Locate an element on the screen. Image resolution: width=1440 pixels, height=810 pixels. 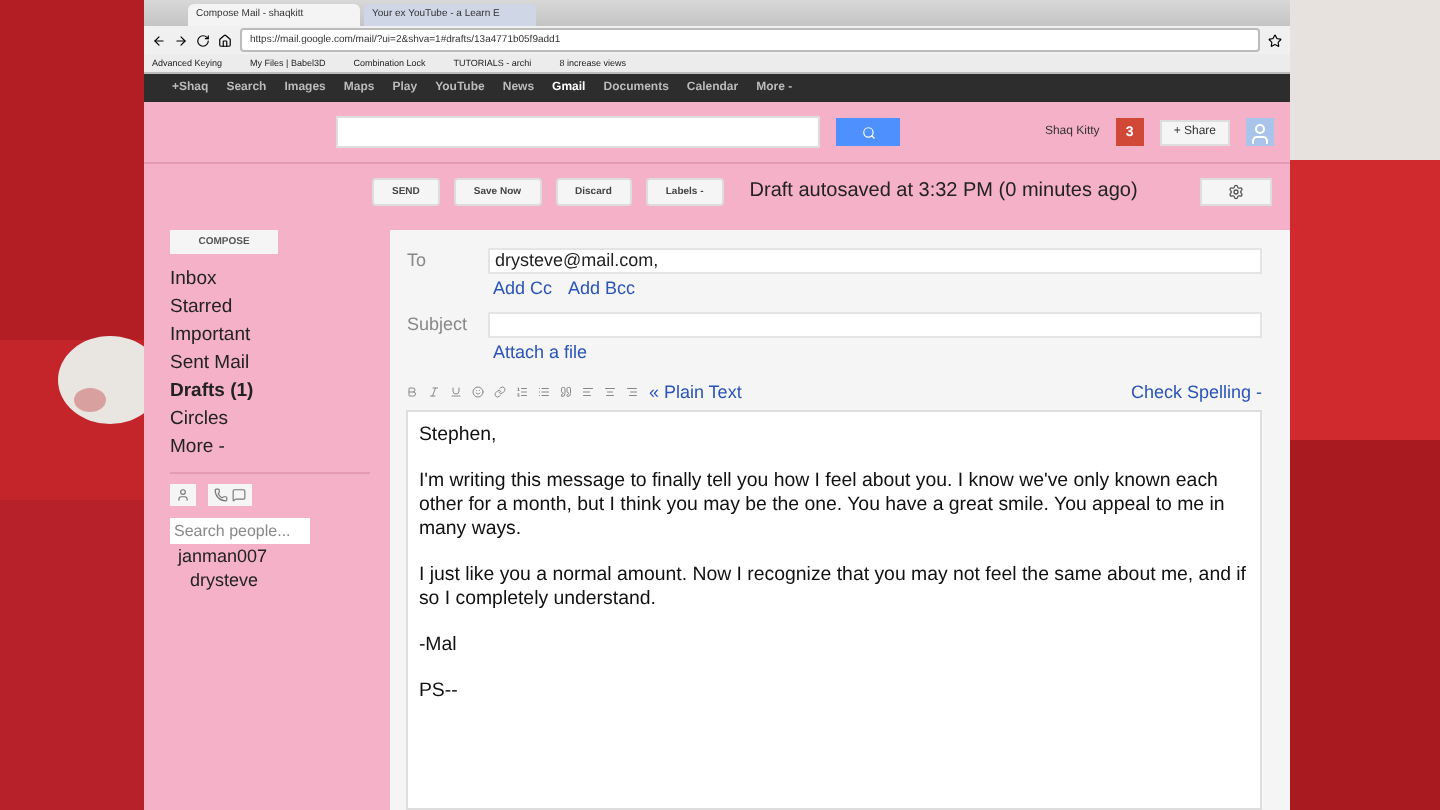
plain-text-link: « Plain Text is located at coordinates (695, 392).